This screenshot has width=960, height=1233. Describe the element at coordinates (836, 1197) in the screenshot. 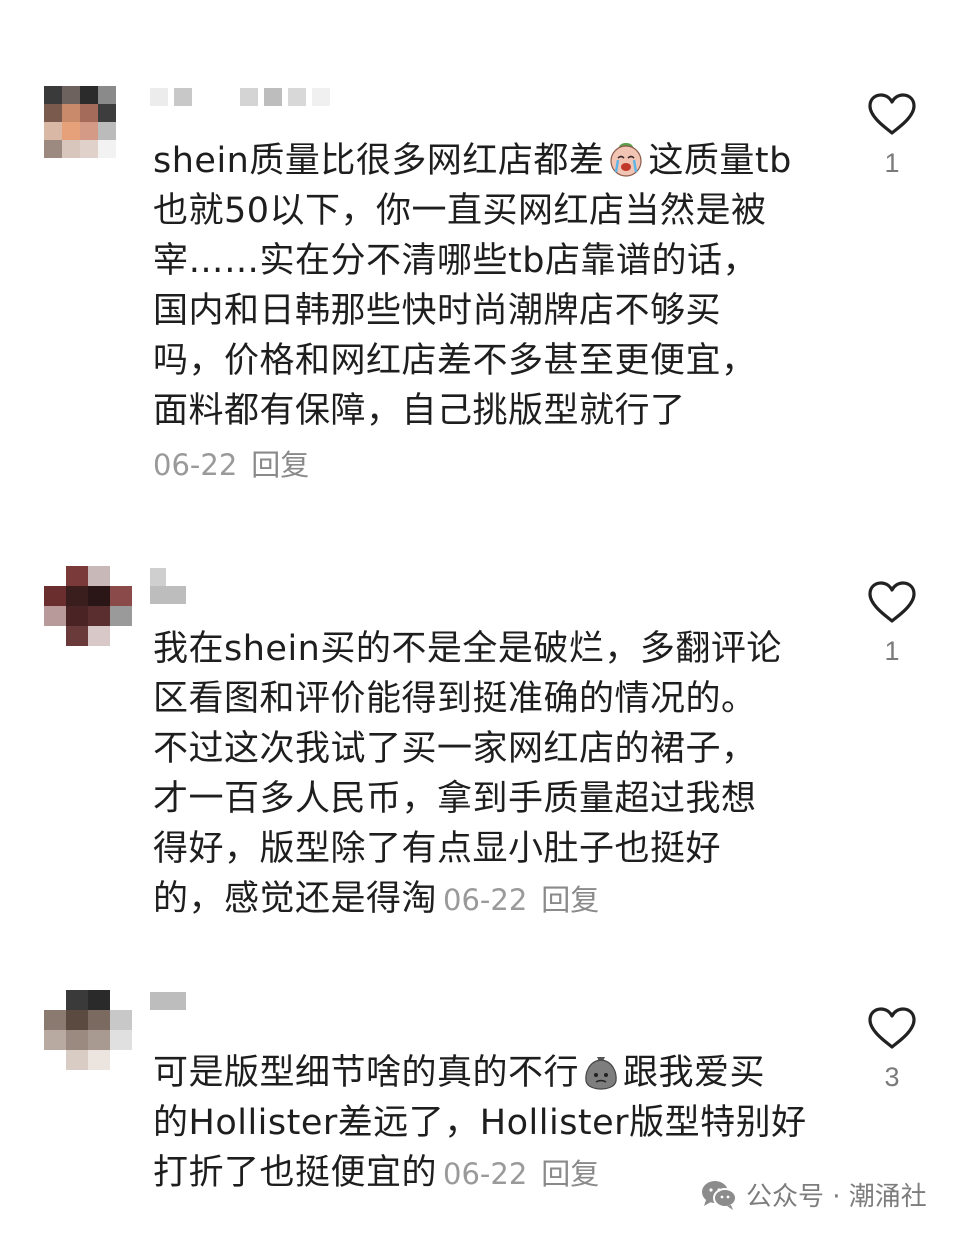

I see `watermark-text: 公众号 · 潮涌社` at that location.